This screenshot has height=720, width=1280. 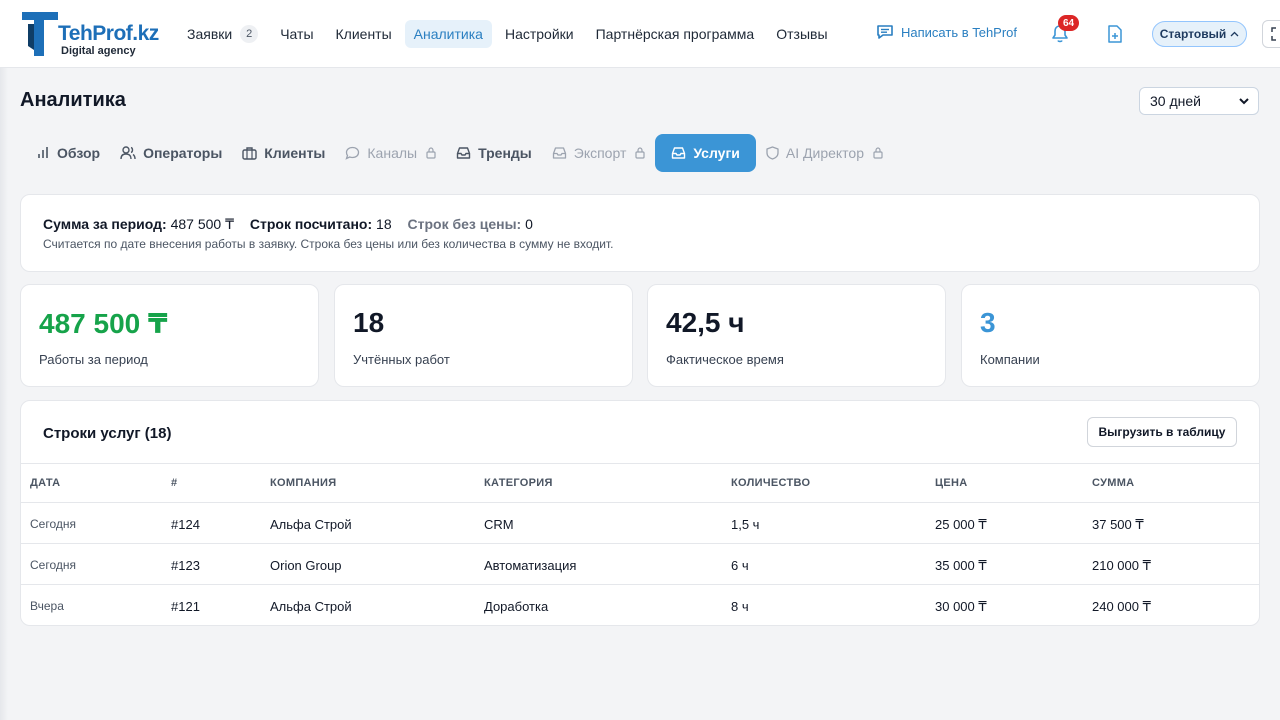 I want to click on nav-item-label: Клиенты, so click(x=363, y=34).